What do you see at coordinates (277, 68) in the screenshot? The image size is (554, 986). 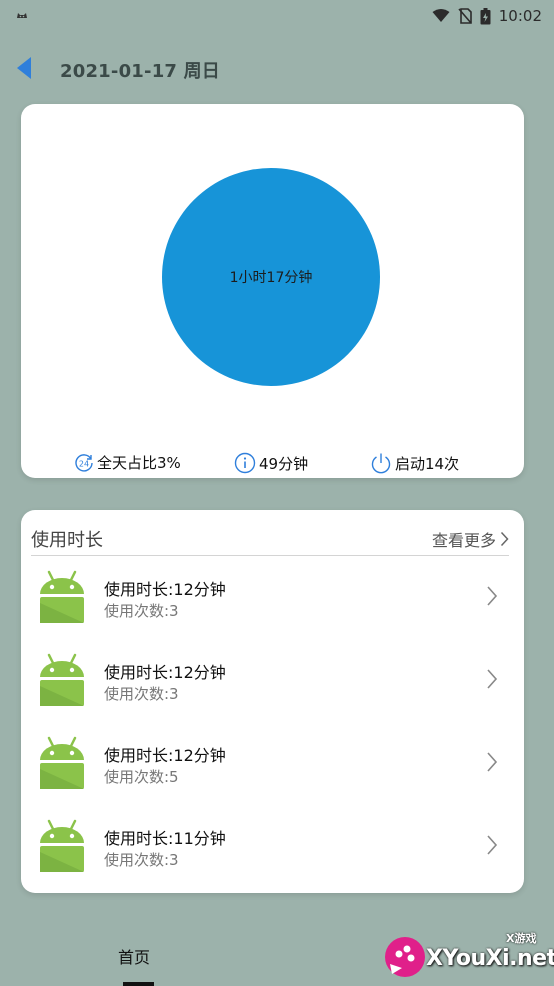 I see `header: 2021-01-17 周日` at bounding box center [277, 68].